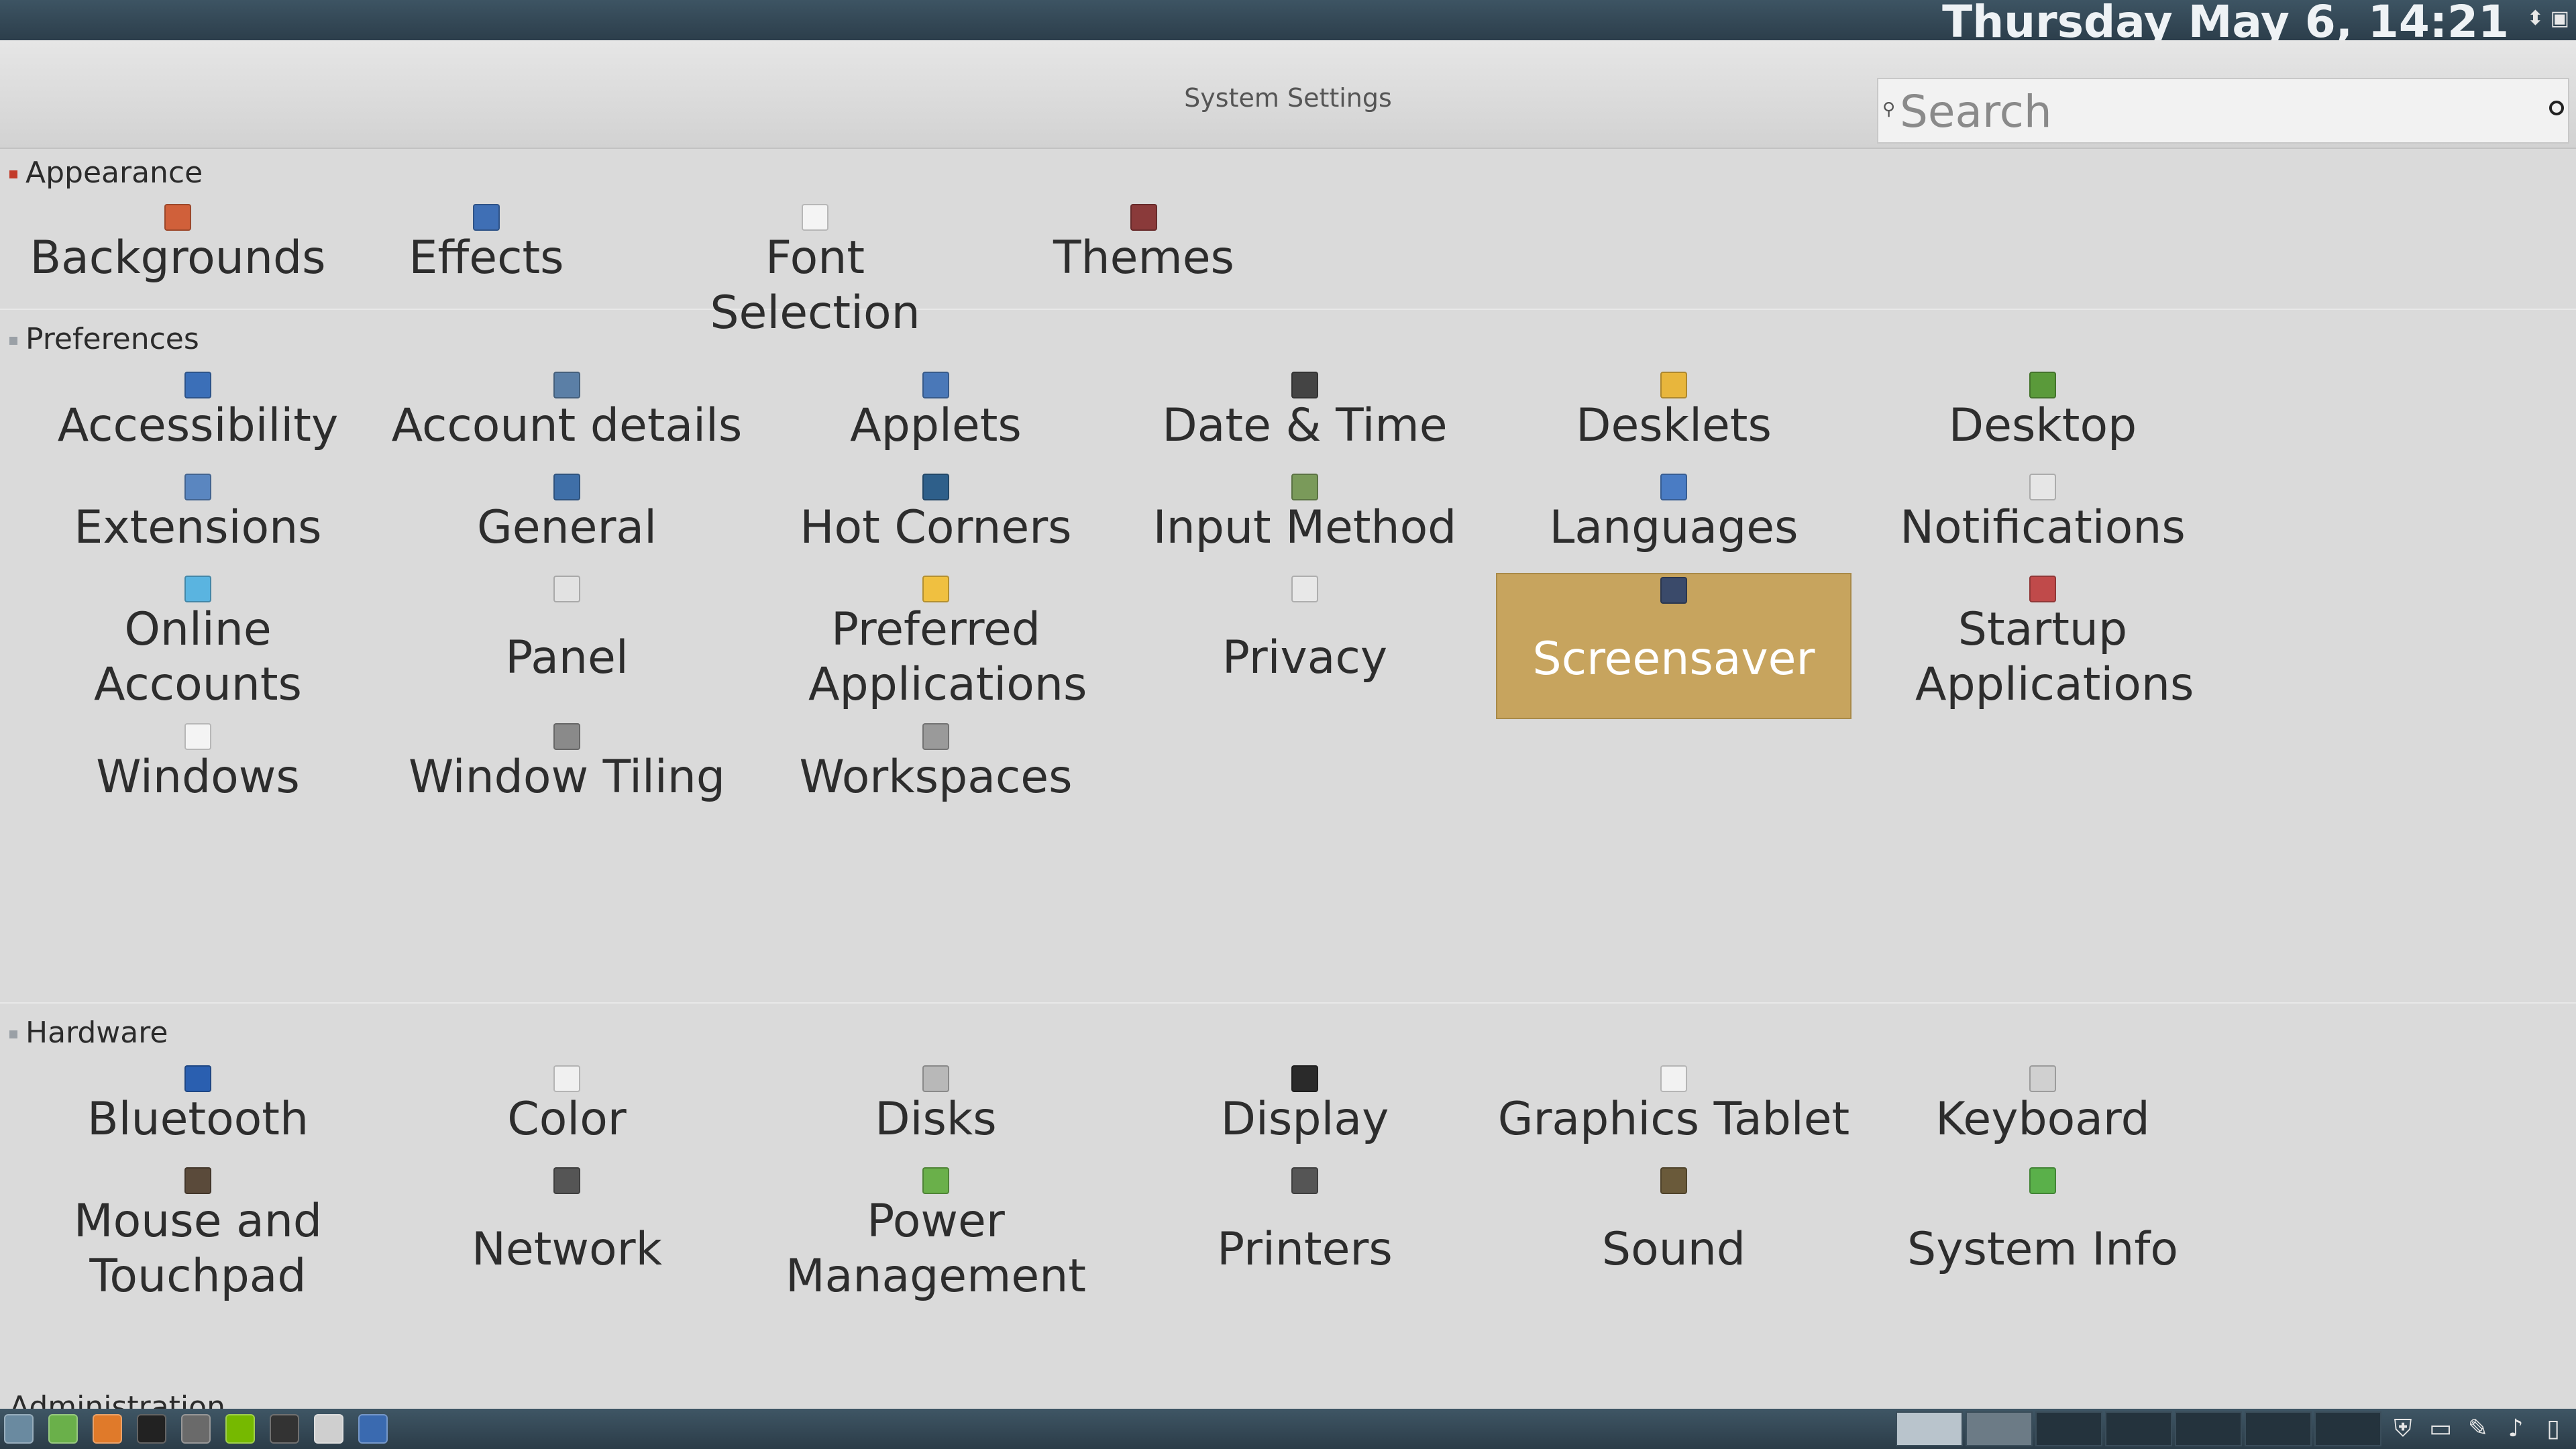 This screenshot has height=1449, width=2576. Describe the element at coordinates (2556, 108) in the screenshot. I see `clear-search-icon` at that location.